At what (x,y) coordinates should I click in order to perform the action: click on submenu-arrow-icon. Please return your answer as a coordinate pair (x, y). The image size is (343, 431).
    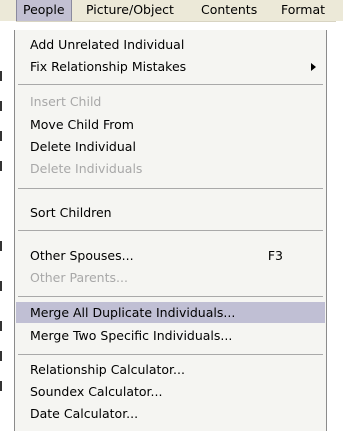
    Looking at the image, I should click on (313, 67).